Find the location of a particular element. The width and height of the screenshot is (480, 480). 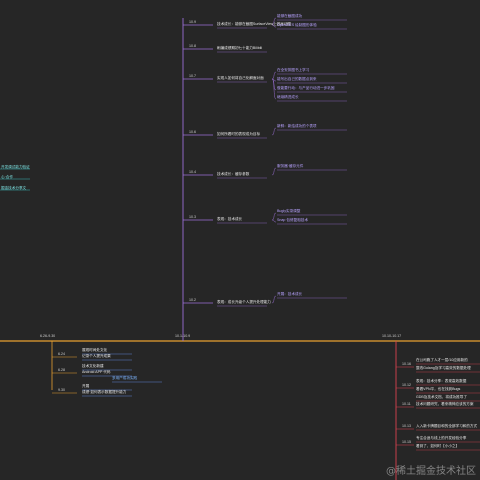

middle-branch-item: 开展：技术成长 is located at coordinates (290, 294).